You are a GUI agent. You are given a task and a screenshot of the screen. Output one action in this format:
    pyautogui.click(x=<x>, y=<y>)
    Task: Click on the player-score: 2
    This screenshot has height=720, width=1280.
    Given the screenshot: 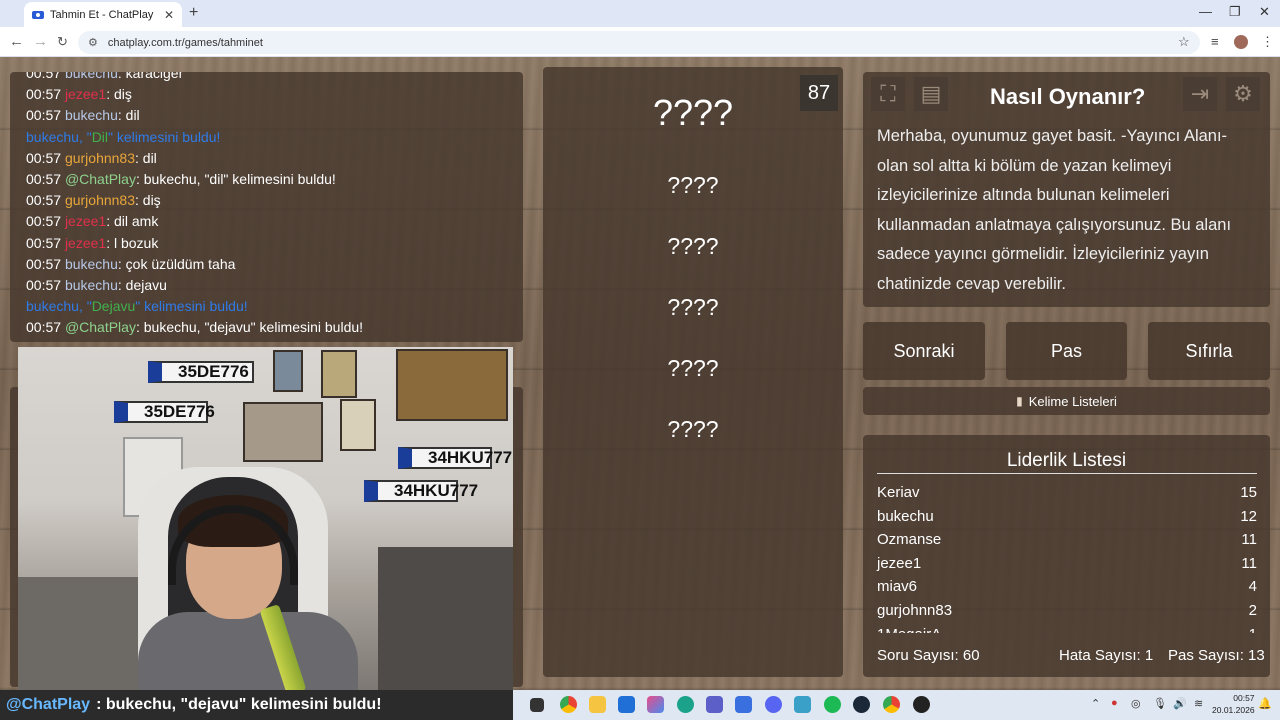 What is the action you would take?
    pyautogui.click(x=1252, y=610)
    